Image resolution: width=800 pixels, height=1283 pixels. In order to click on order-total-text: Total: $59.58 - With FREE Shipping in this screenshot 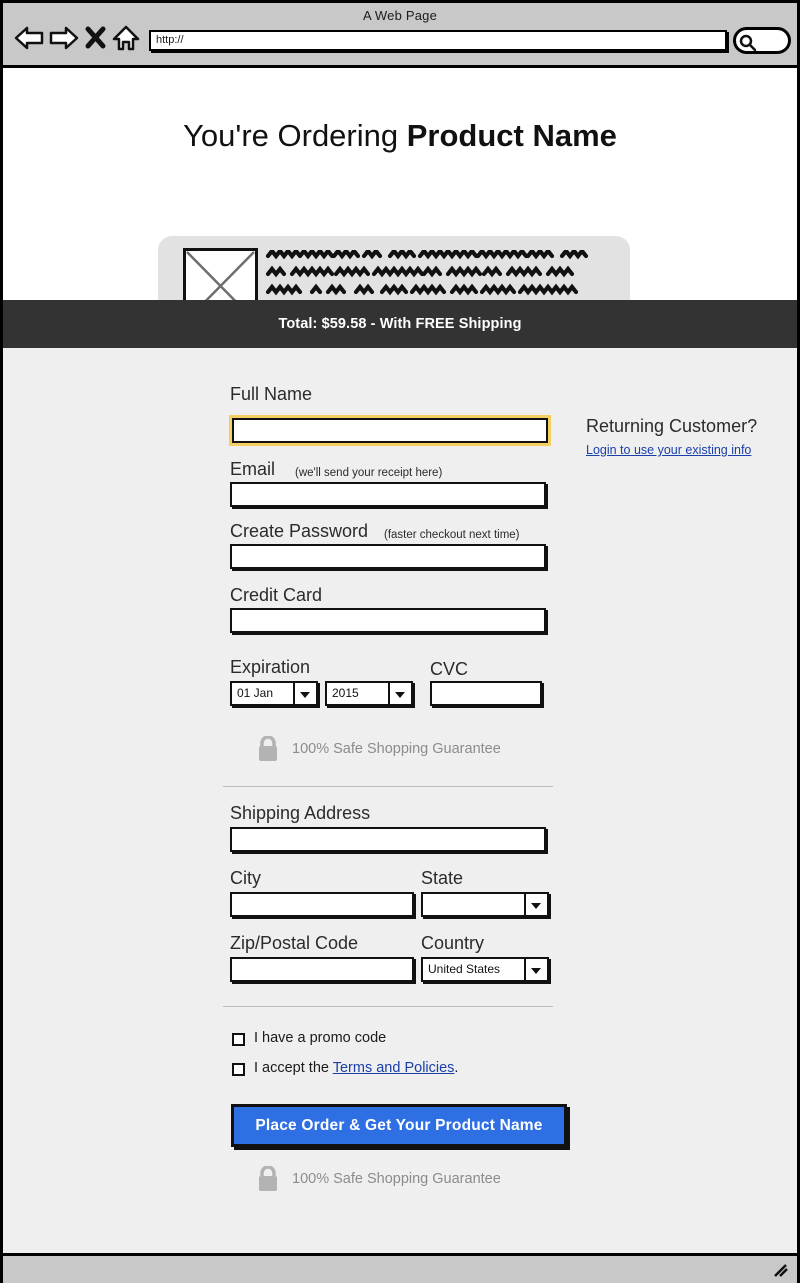, I will do `click(400, 324)`.